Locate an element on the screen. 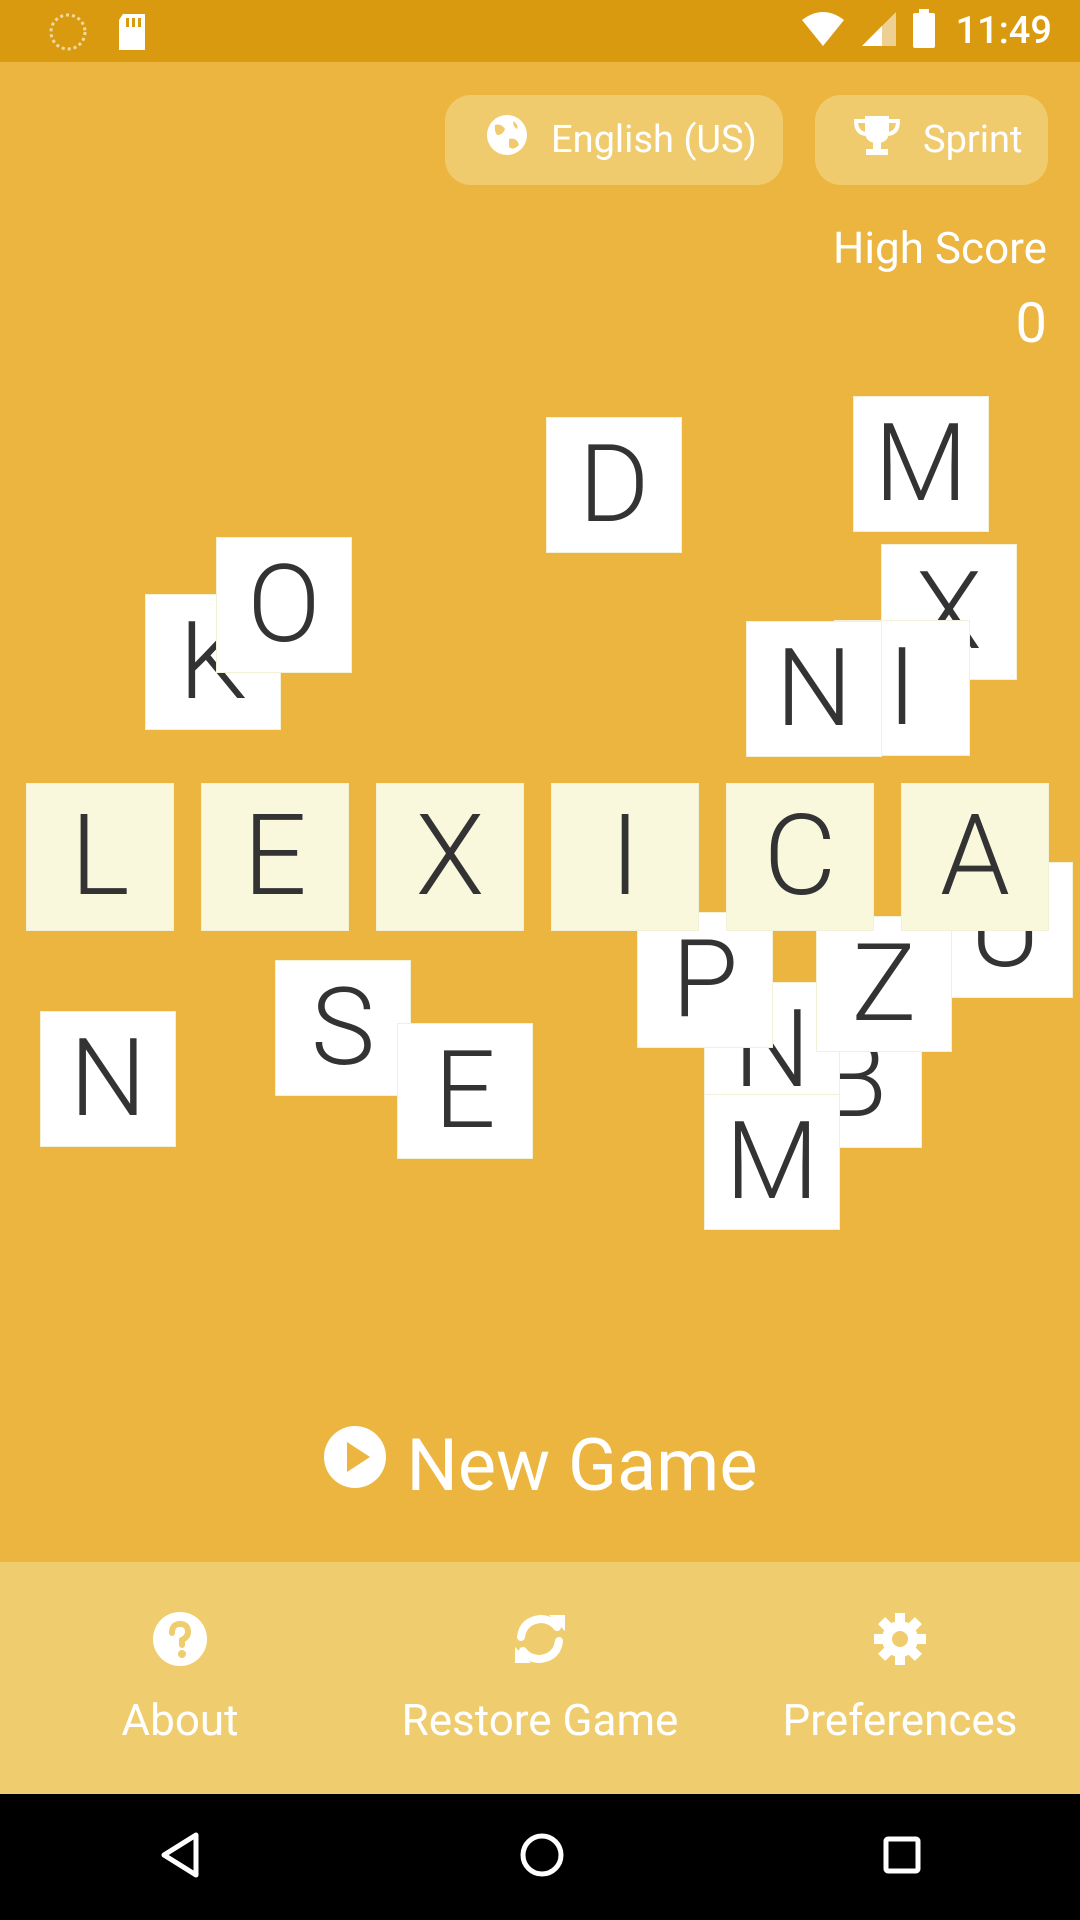  restore-game-button: Restore Game is located at coordinates (540, 1678).